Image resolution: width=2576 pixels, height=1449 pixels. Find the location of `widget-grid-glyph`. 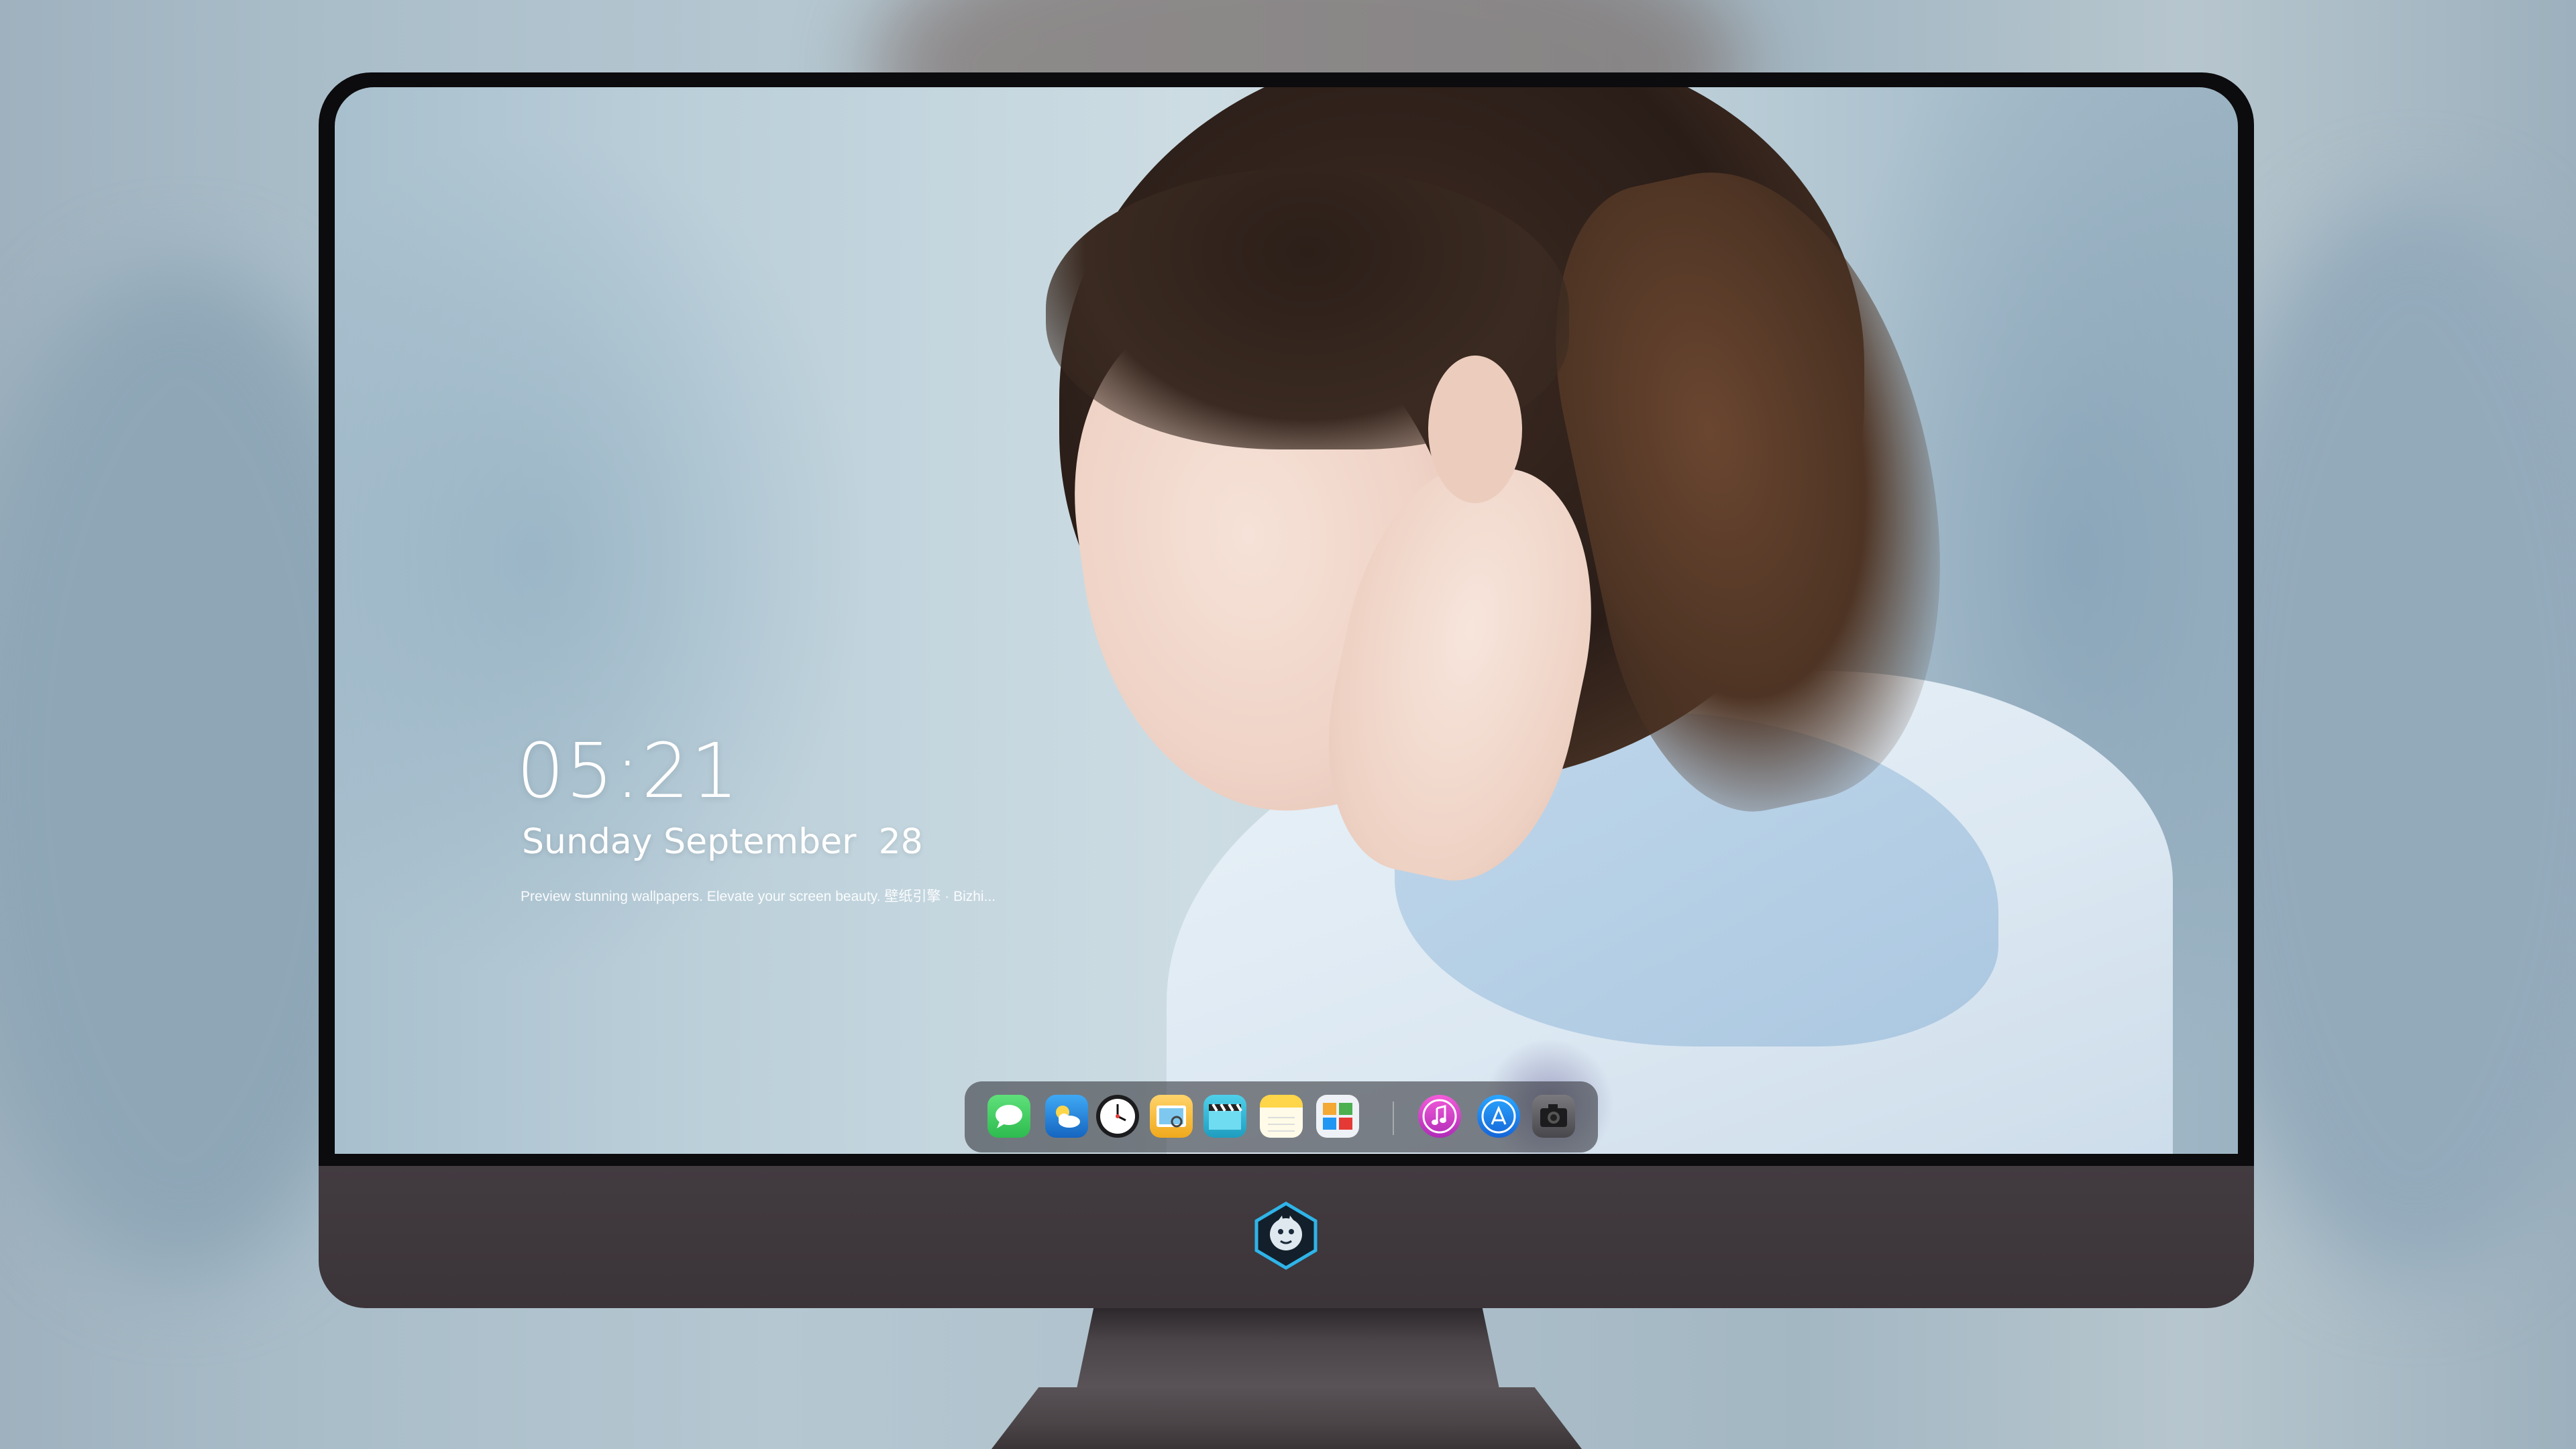

widget-grid-glyph is located at coordinates (1337, 1116).